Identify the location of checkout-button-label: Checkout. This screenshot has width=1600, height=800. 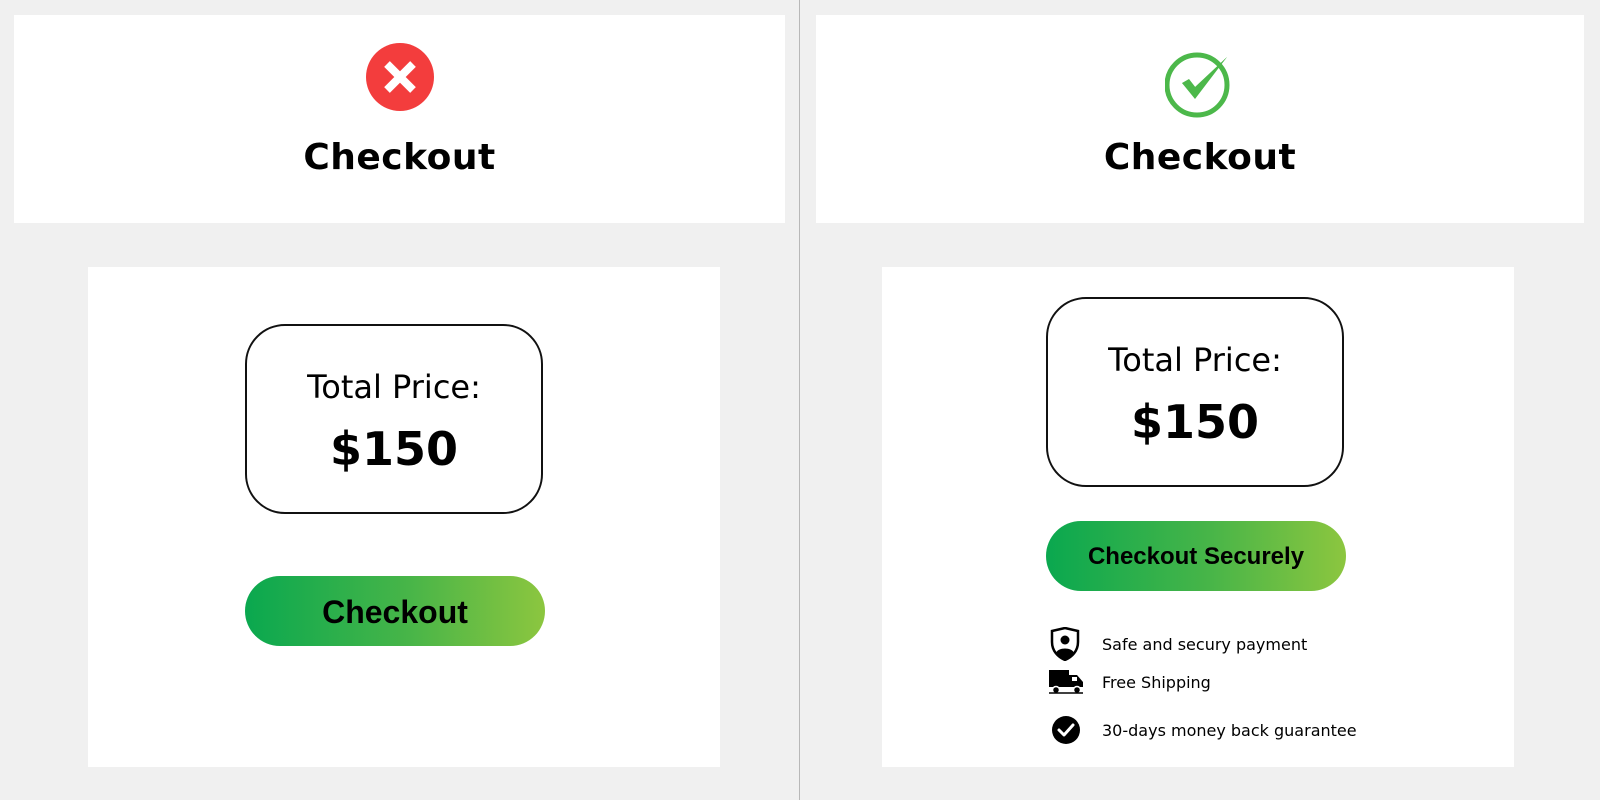
(395, 612).